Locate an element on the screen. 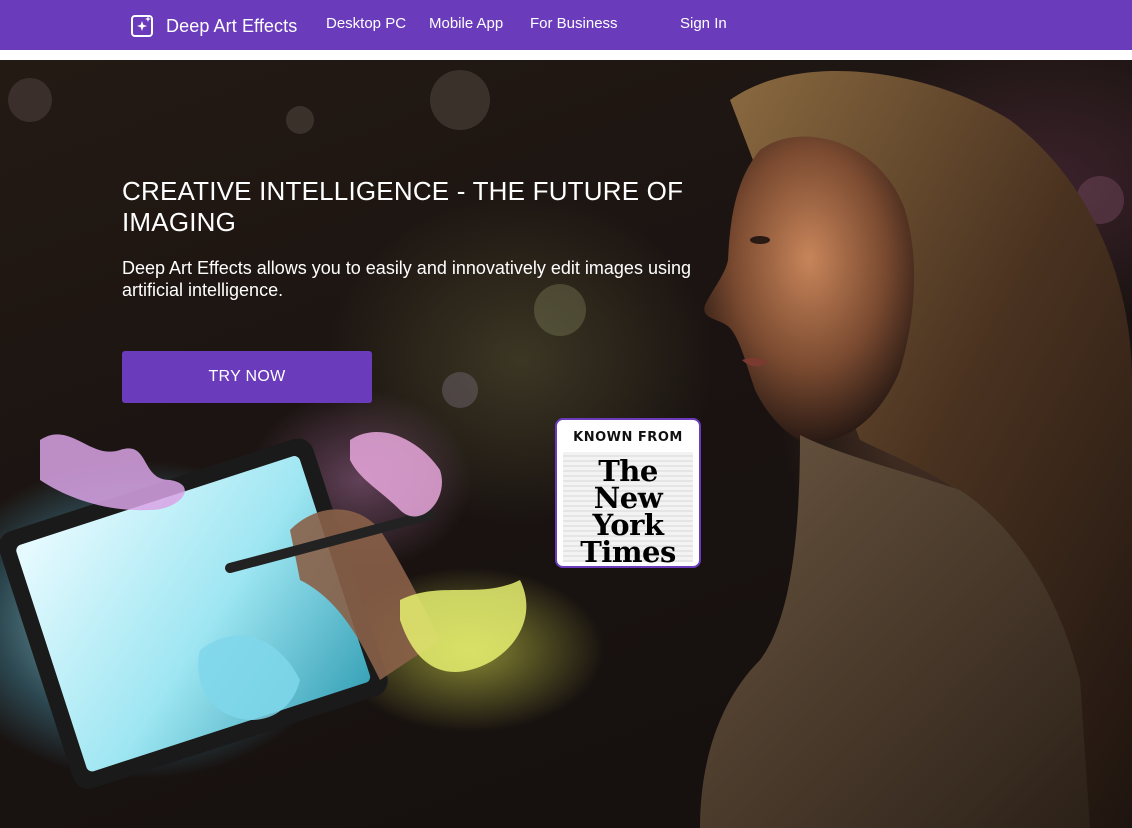 This screenshot has height=828, width=1132. nav-link-desktop-pc: Desktop PC is located at coordinates (366, 23).